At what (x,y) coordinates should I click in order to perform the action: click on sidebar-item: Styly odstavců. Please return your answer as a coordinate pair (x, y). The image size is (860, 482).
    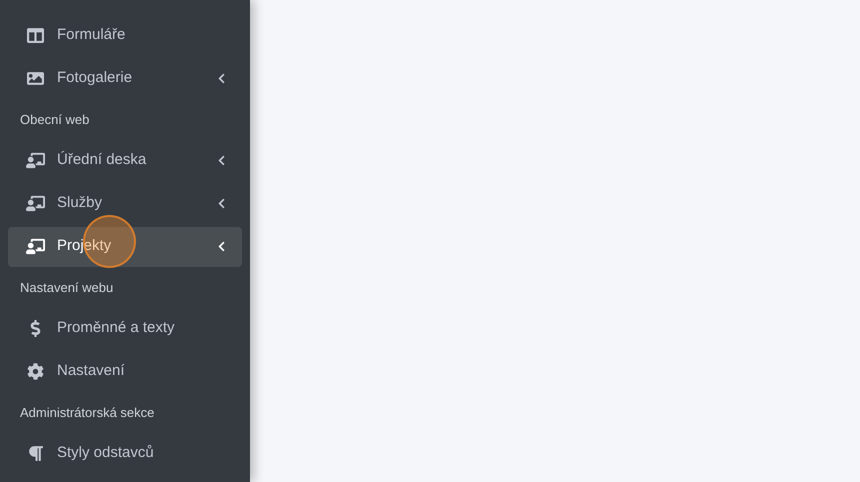
    Looking at the image, I should click on (125, 454).